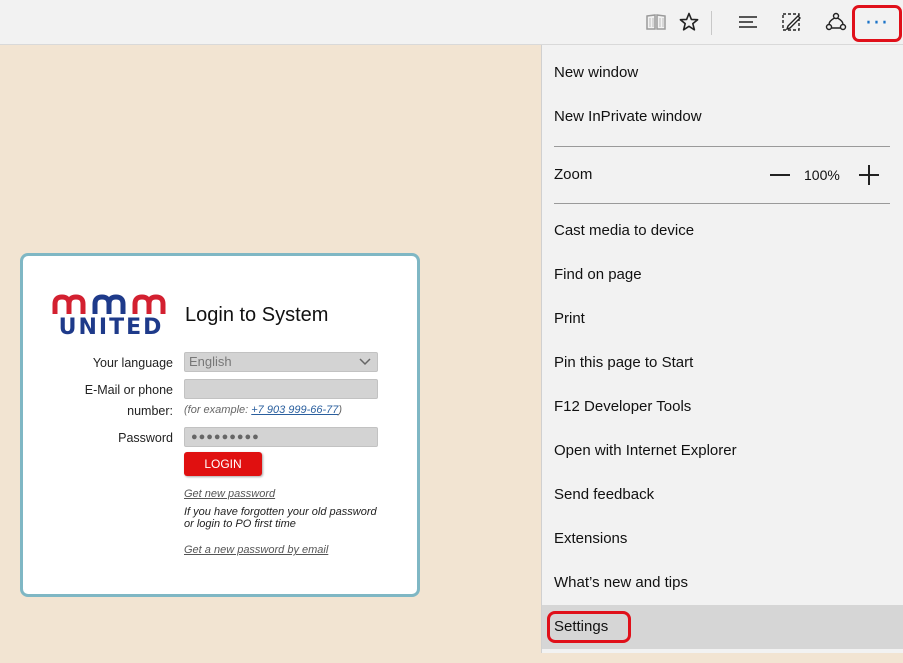 Image resolution: width=903 pixels, height=663 pixels. Describe the element at coordinates (836, 22) in the screenshot. I see `share-icon` at that location.